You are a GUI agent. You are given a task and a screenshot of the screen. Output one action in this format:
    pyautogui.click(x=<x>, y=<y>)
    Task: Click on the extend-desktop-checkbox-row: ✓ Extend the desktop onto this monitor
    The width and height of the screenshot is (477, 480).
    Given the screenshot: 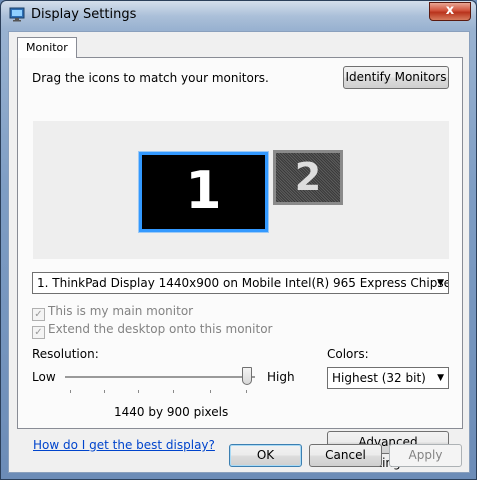 What is the action you would take?
    pyautogui.click(x=152, y=330)
    